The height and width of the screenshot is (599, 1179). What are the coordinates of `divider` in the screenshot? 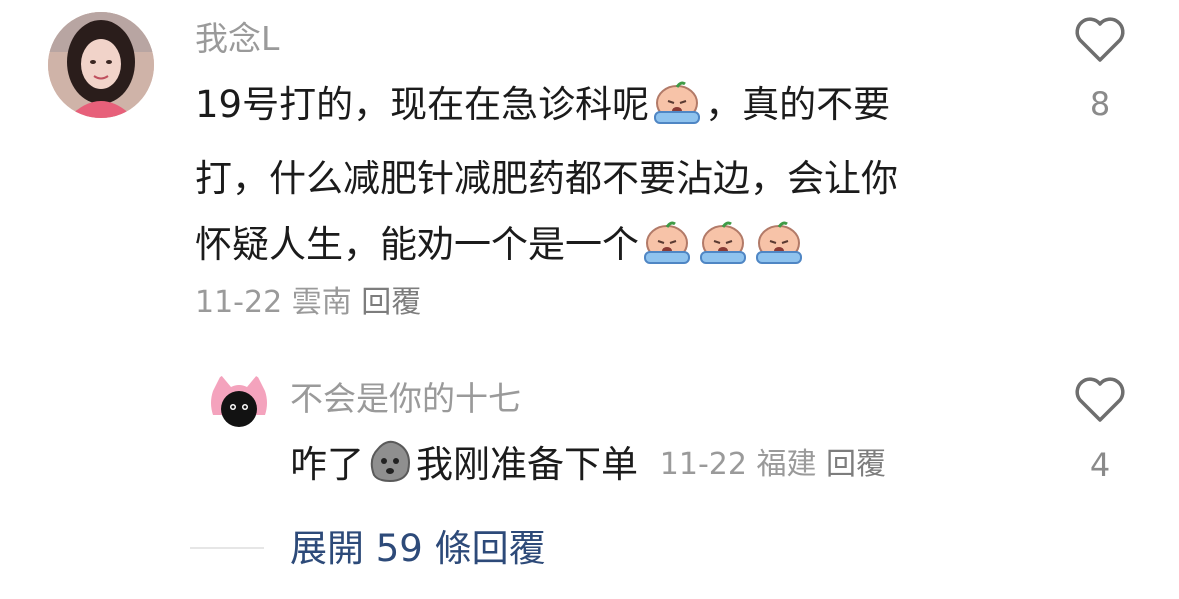 It's located at (227, 548).